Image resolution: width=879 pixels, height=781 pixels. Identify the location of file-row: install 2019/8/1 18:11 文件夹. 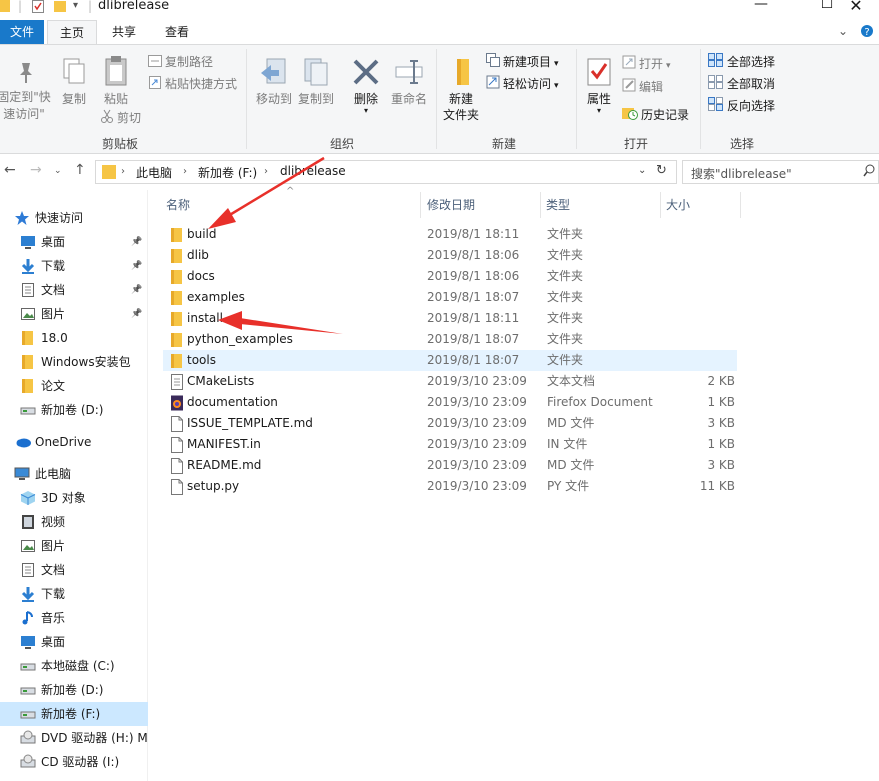
(450, 318).